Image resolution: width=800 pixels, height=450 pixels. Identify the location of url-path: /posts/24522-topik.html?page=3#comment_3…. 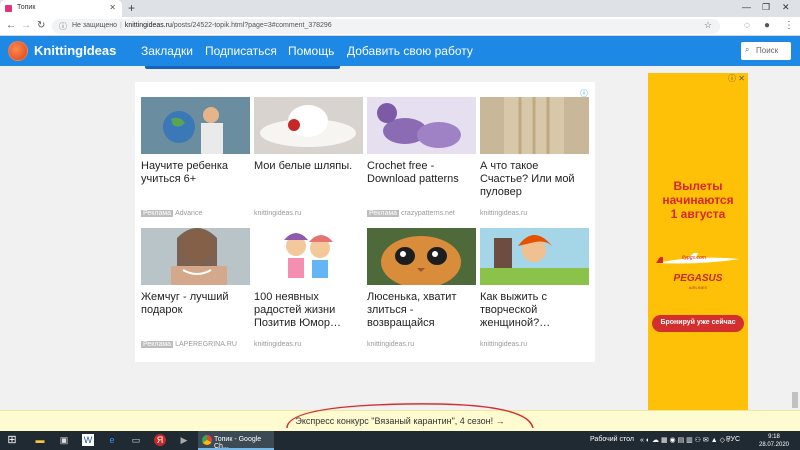
(251, 25).